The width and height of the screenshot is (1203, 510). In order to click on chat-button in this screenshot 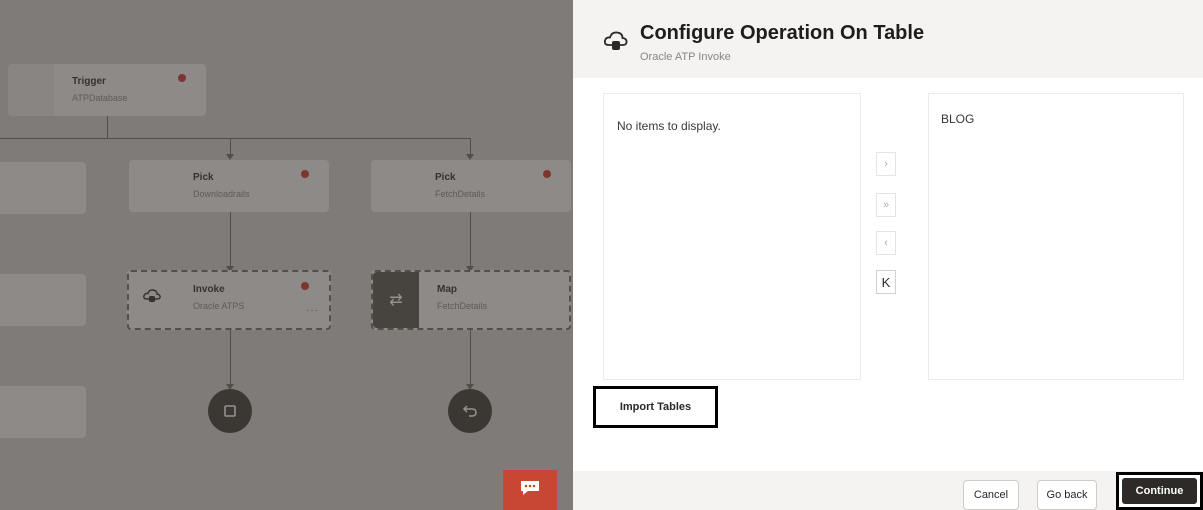, I will do `click(530, 490)`.